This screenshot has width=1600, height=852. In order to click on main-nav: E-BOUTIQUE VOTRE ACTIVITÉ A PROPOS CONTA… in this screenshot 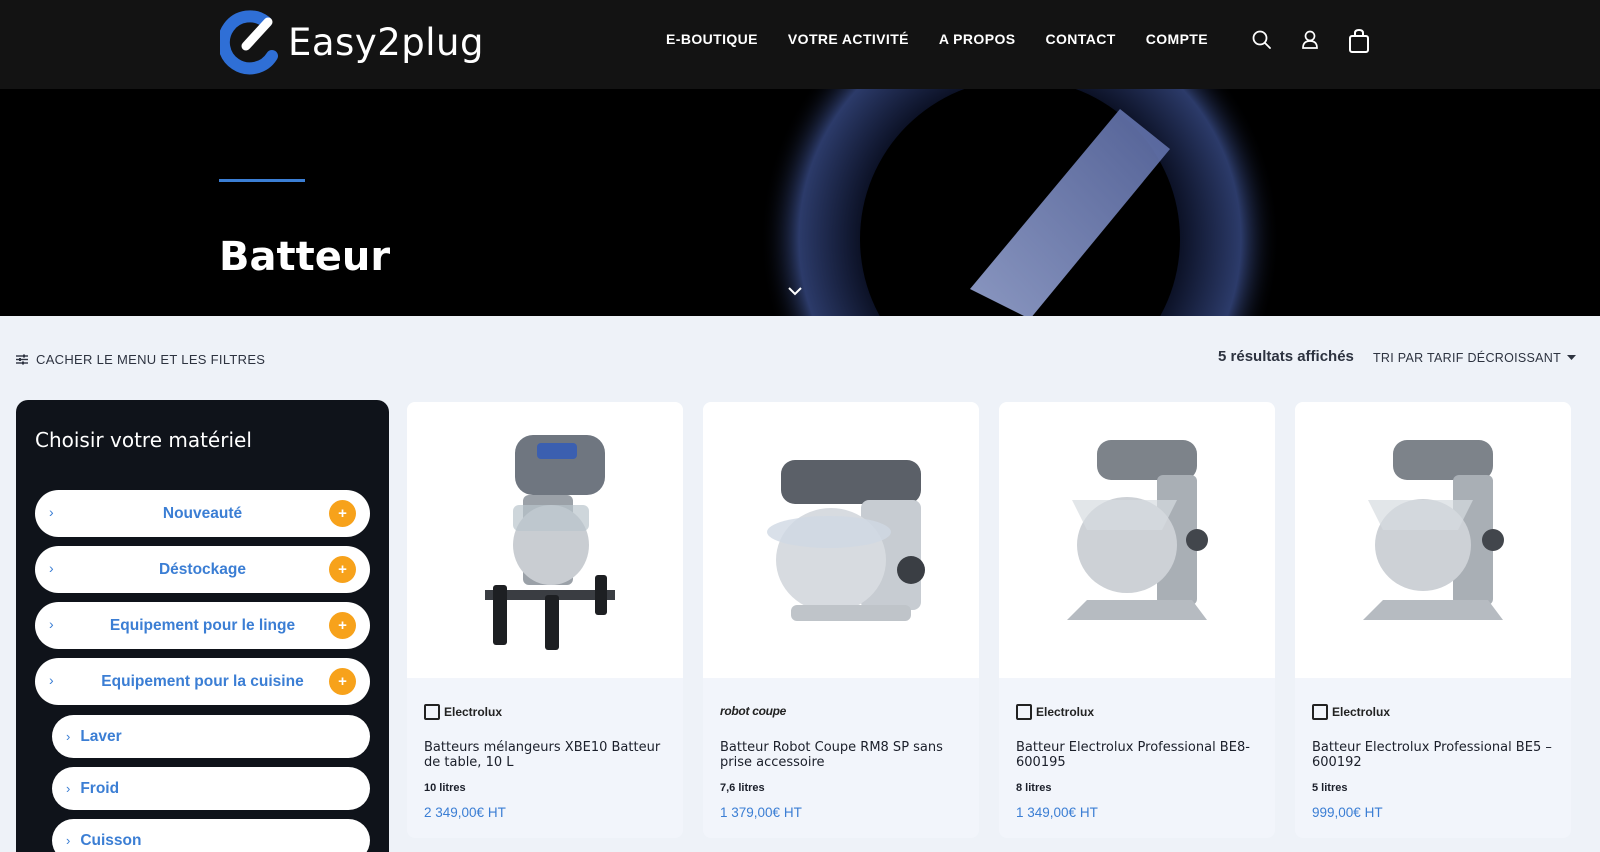, I will do `click(937, 39)`.